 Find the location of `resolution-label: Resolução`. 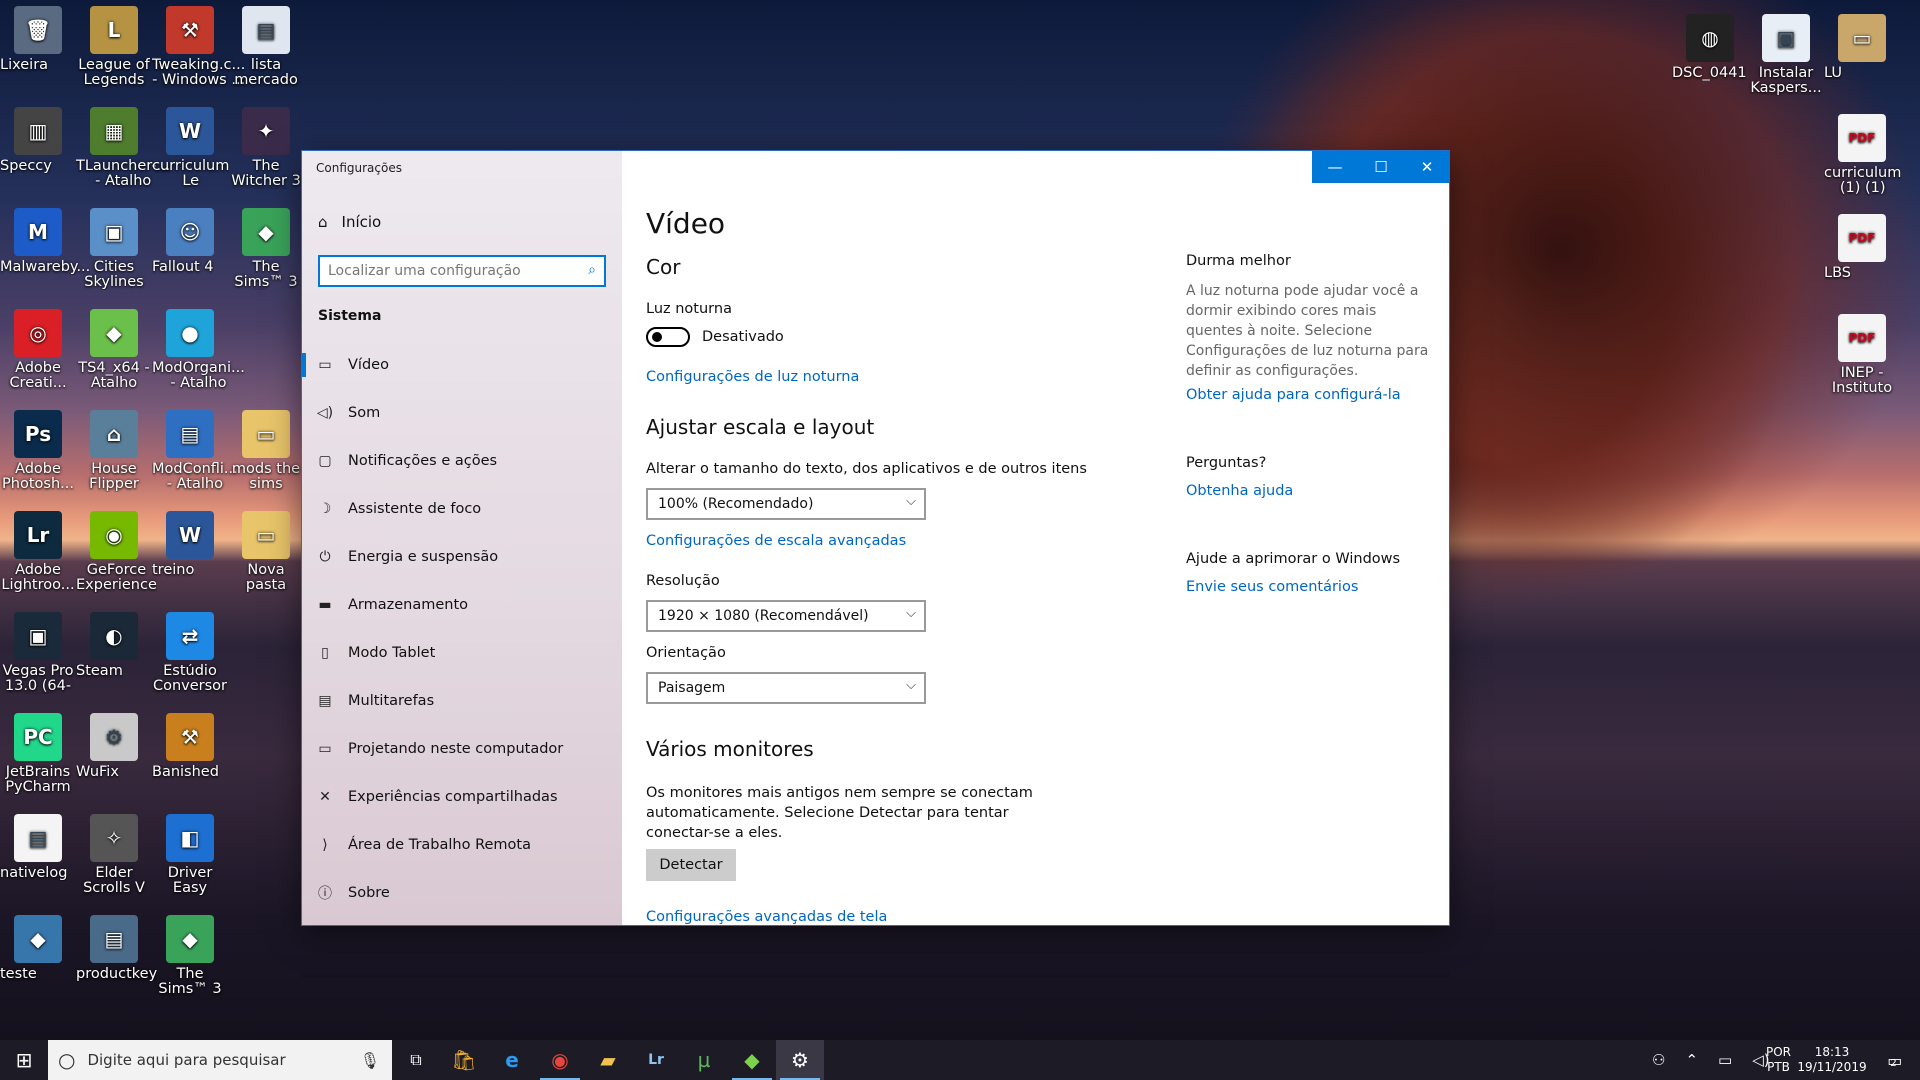

resolution-label: Resolução is located at coordinates (683, 581).